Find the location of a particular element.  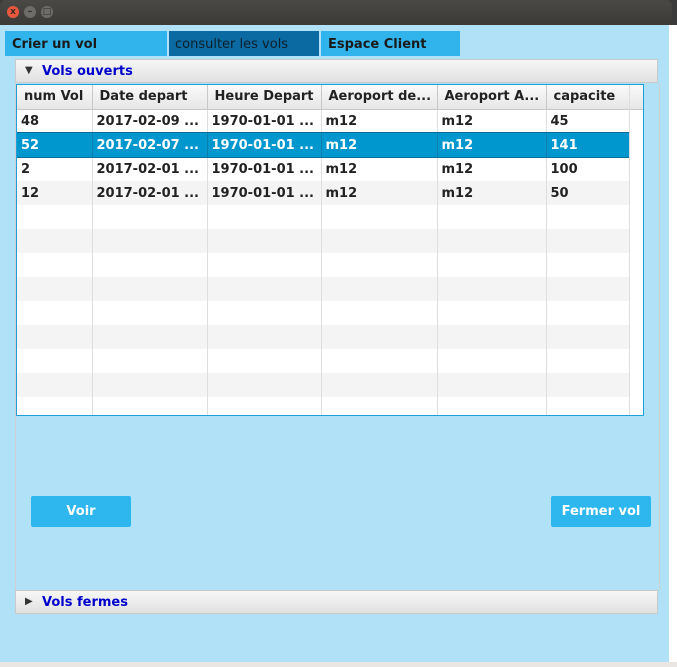

voir-button: Voir is located at coordinates (81, 511).